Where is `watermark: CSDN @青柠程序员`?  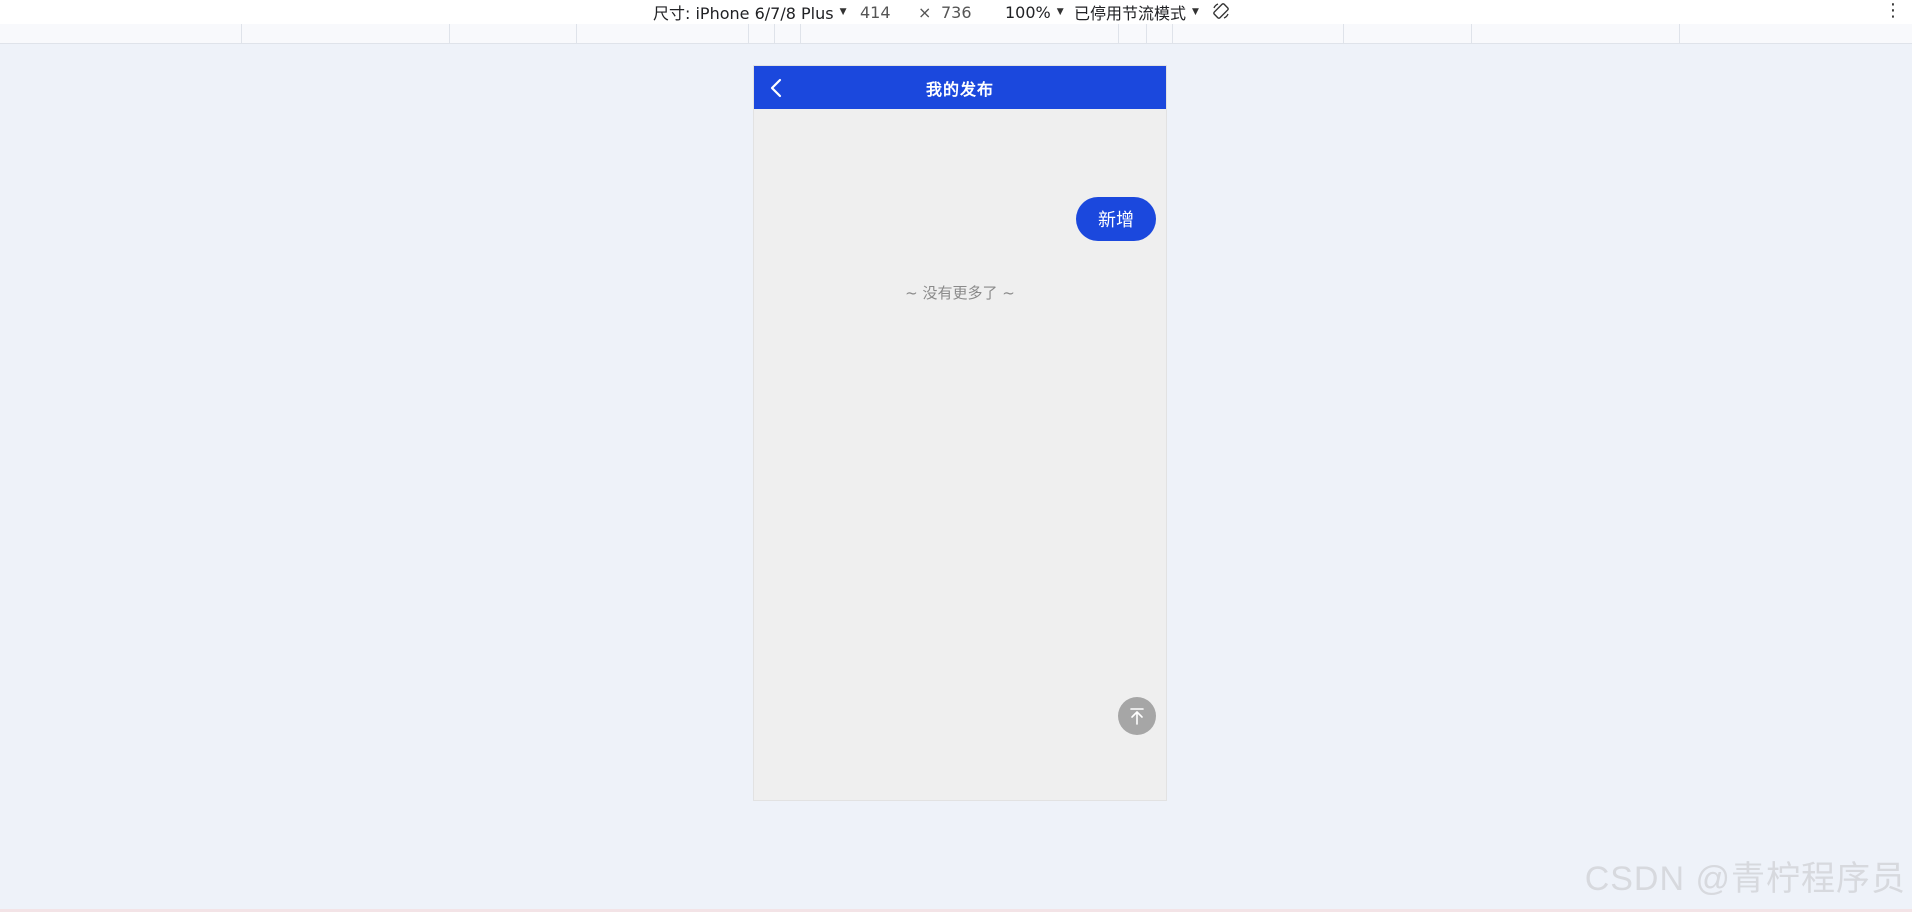
watermark: CSDN @青柠程序员 is located at coordinates (1745, 879).